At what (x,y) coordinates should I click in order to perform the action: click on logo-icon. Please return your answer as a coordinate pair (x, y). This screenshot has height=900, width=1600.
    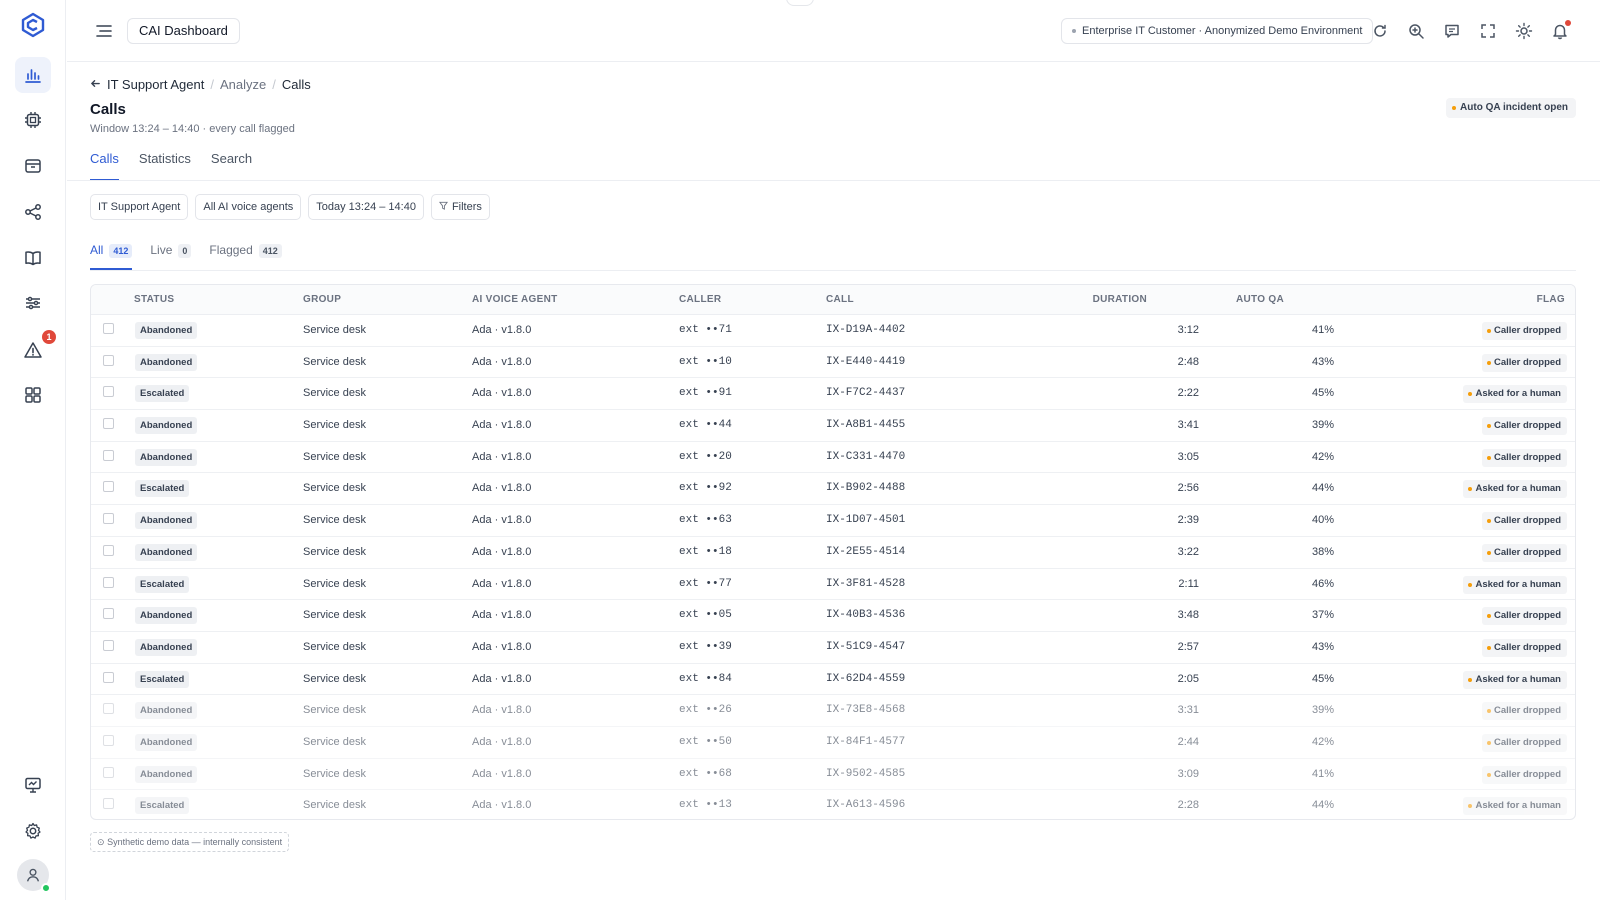
    Looking at the image, I should click on (33, 25).